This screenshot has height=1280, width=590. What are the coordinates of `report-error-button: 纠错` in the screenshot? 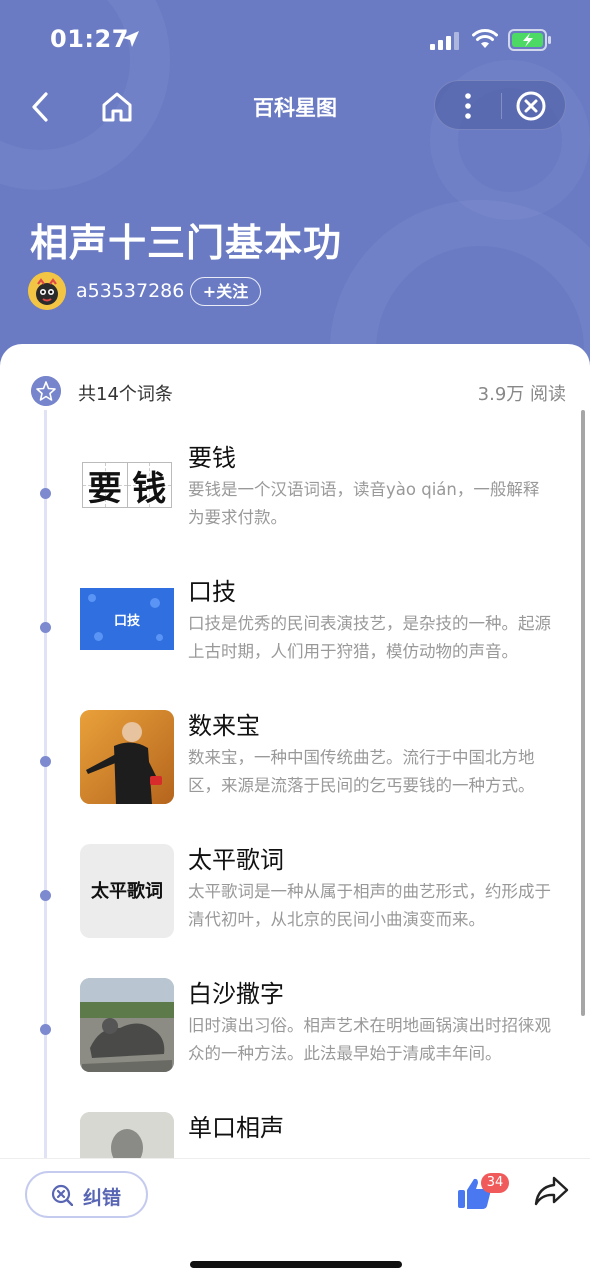 It's located at (86, 1194).